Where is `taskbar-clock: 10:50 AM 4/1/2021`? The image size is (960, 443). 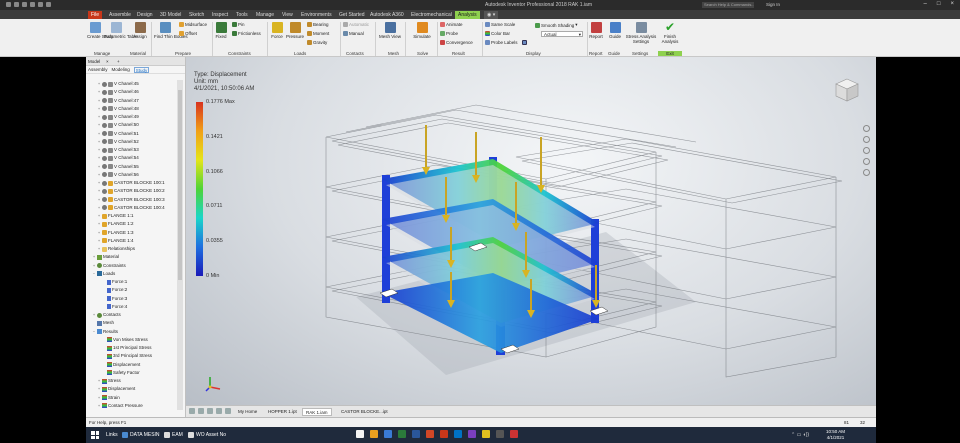
taskbar-clock: 10:50 AM 4/1/2021 is located at coordinates (835, 435).